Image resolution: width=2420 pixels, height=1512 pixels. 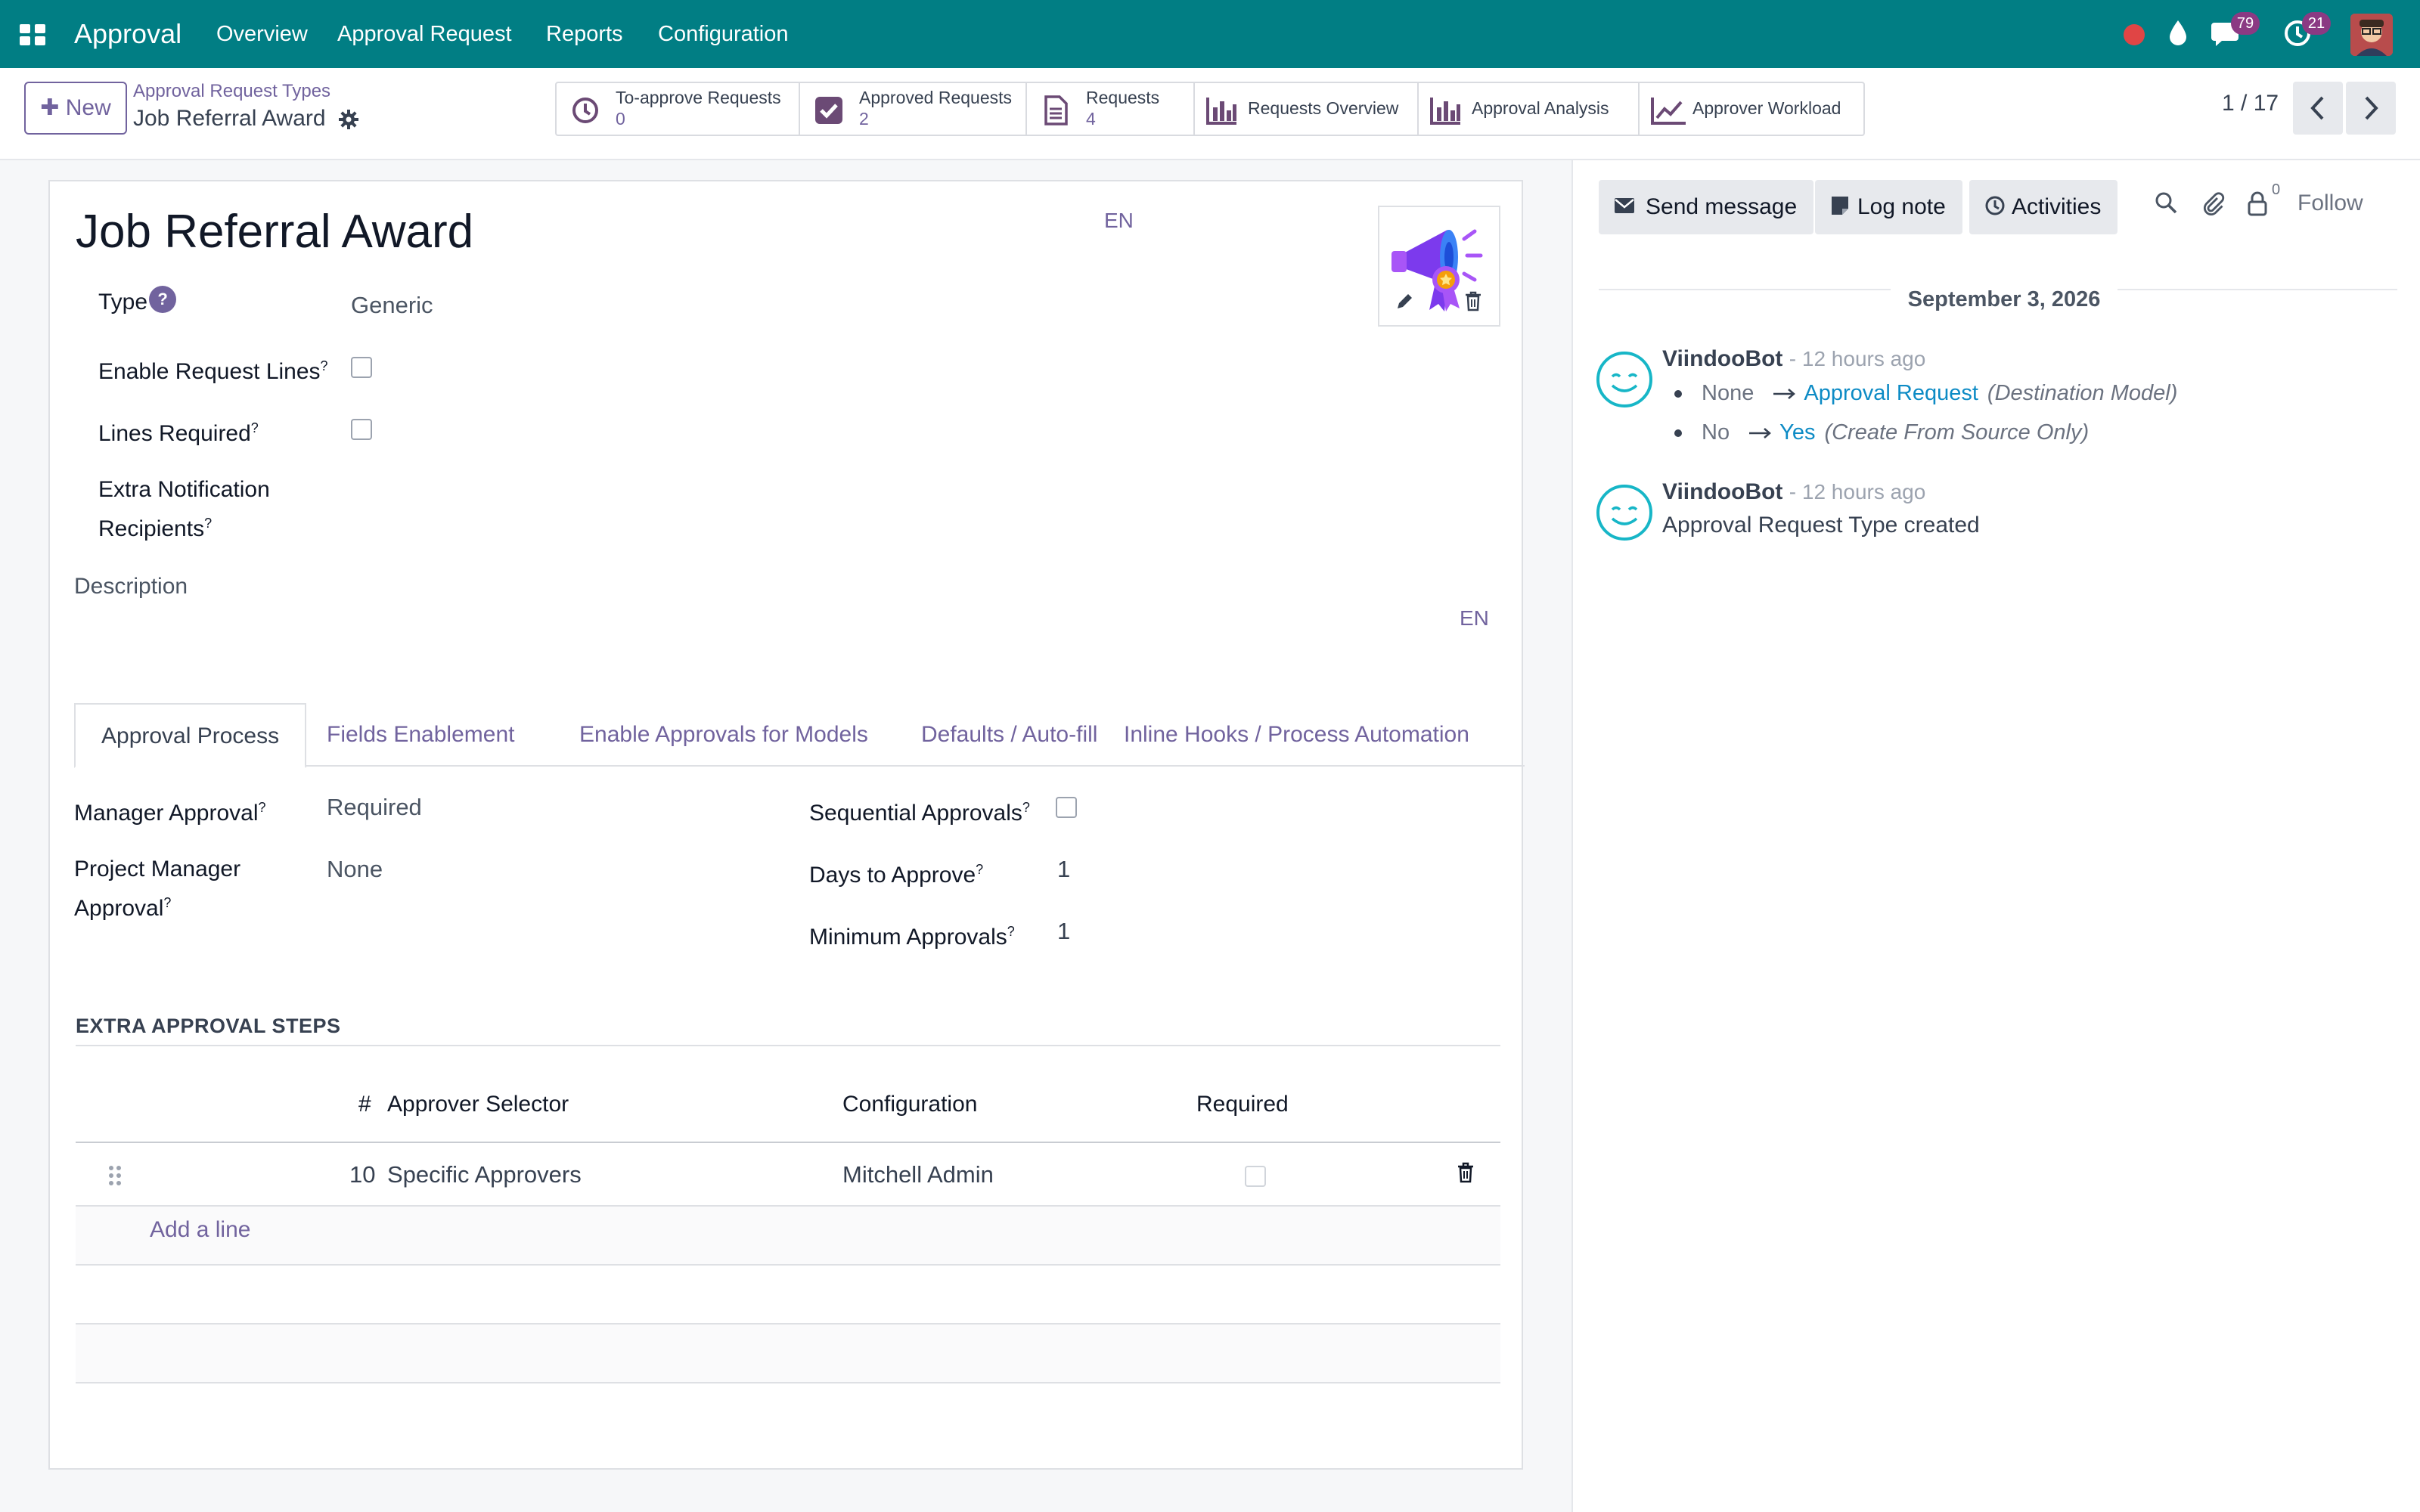 What do you see at coordinates (2057, 206) in the screenshot?
I see `activities-label: Activities` at bounding box center [2057, 206].